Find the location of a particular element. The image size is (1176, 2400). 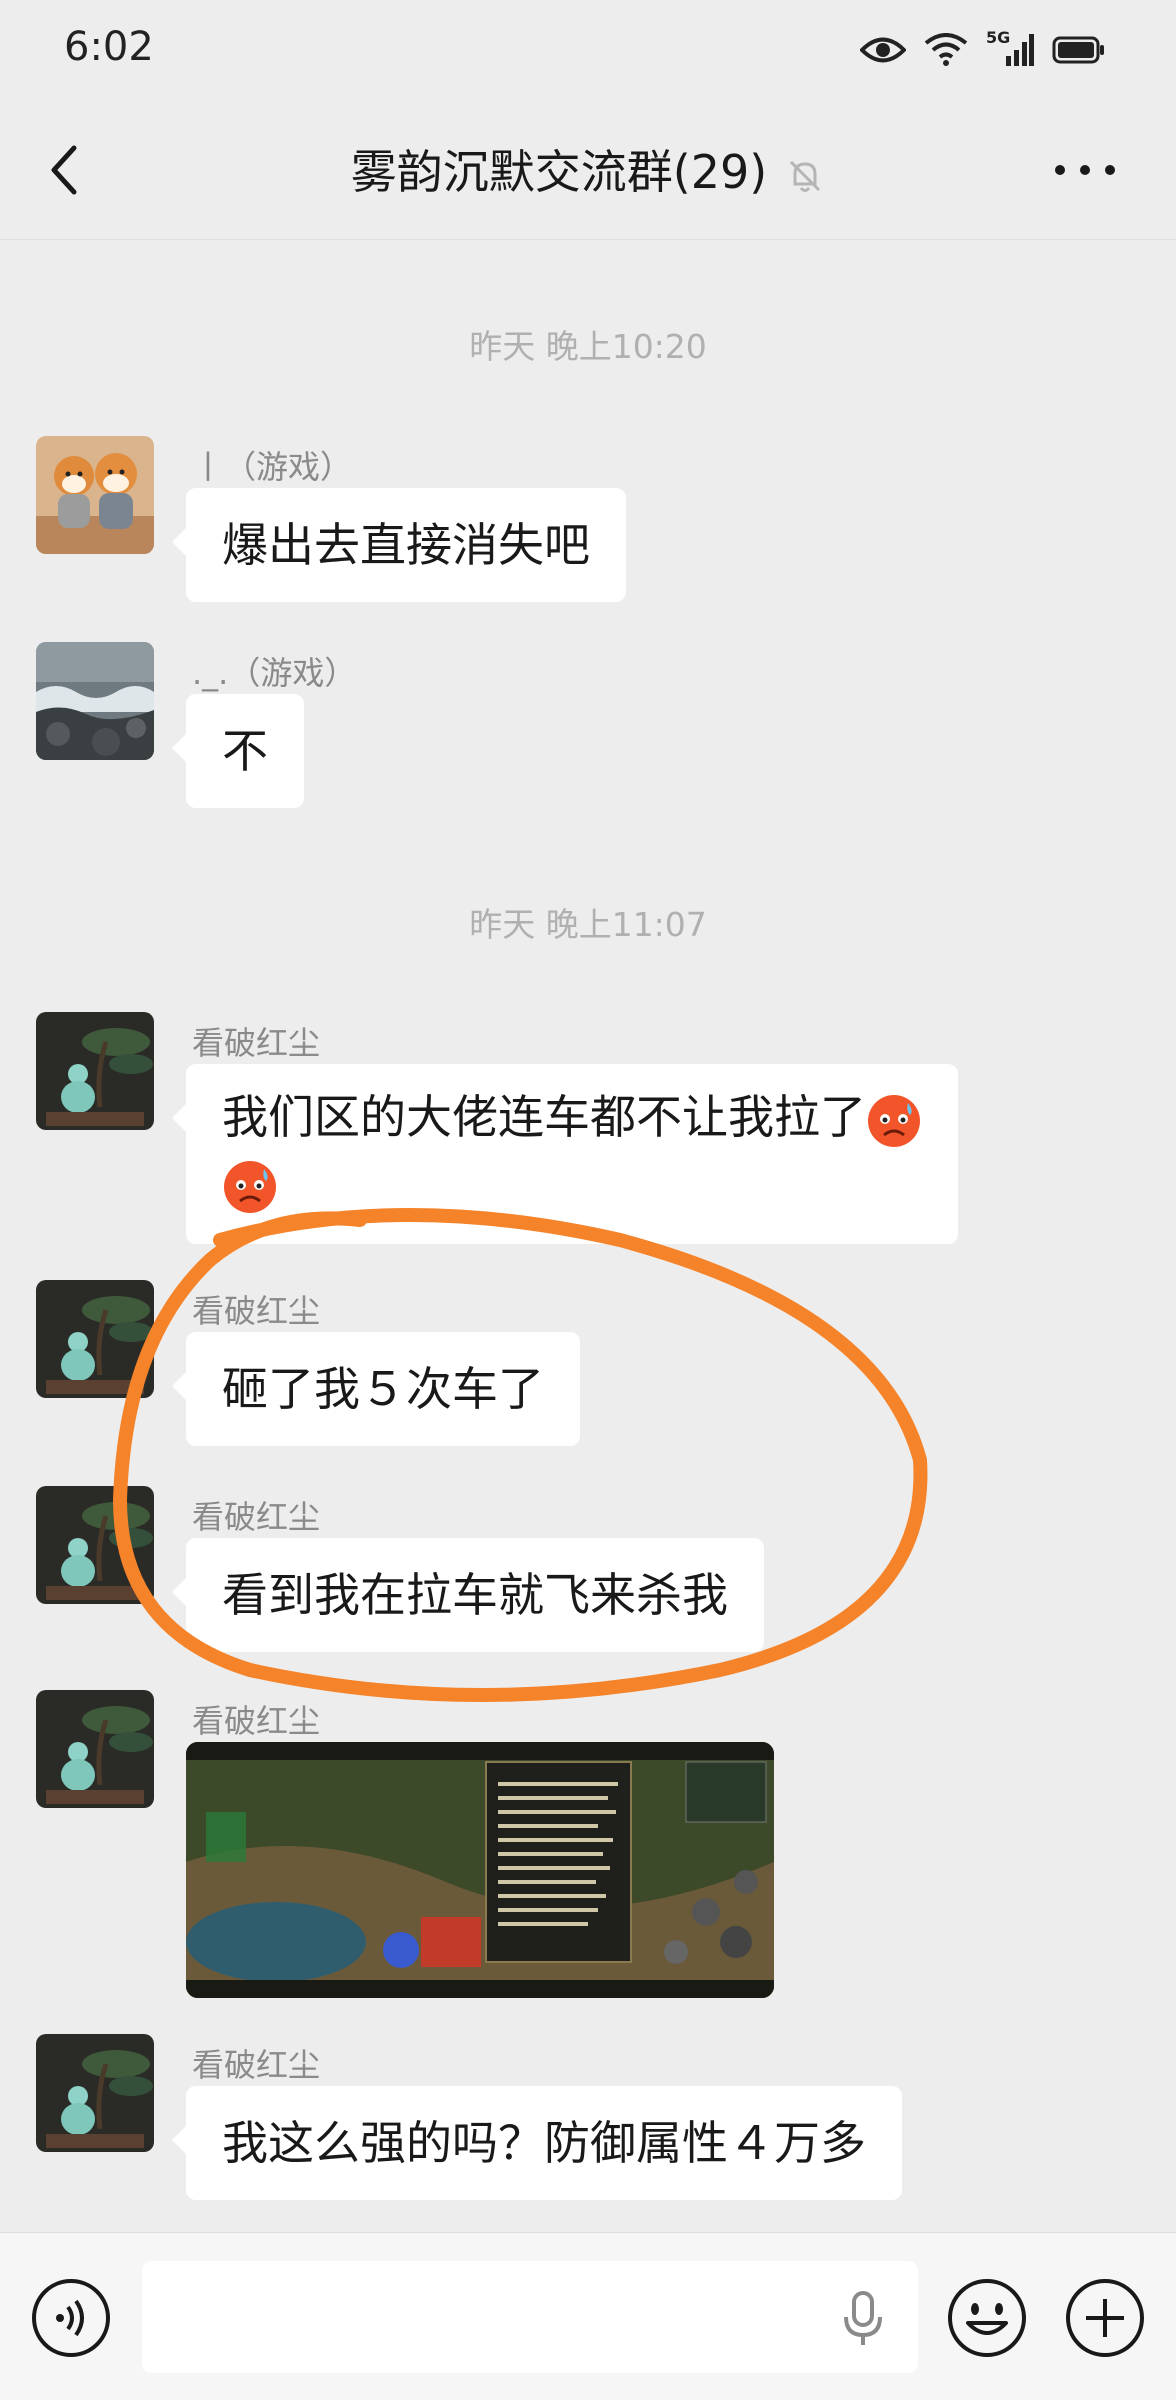

battery-icon is located at coordinates (1078, 50).